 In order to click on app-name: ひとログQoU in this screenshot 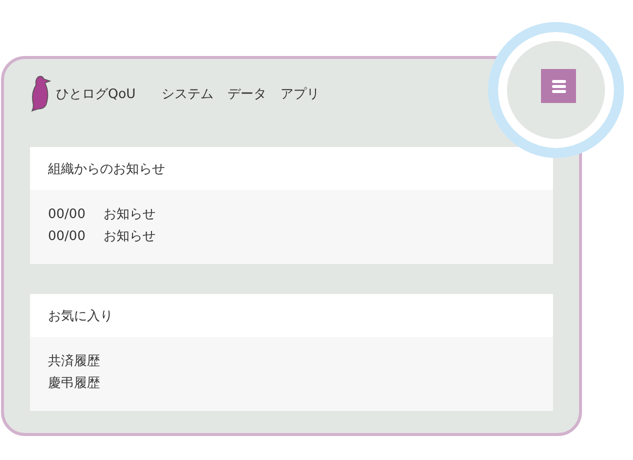, I will do `click(96, 94)`.